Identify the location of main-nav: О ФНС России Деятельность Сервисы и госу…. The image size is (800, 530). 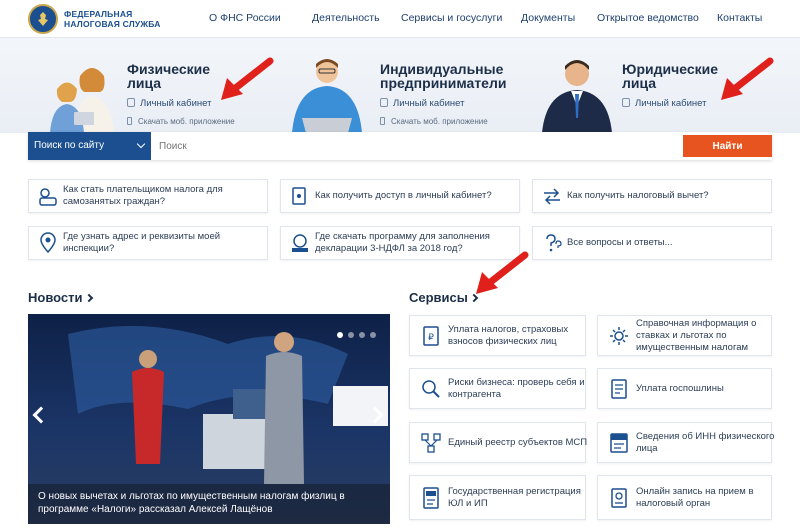
(400, 20).